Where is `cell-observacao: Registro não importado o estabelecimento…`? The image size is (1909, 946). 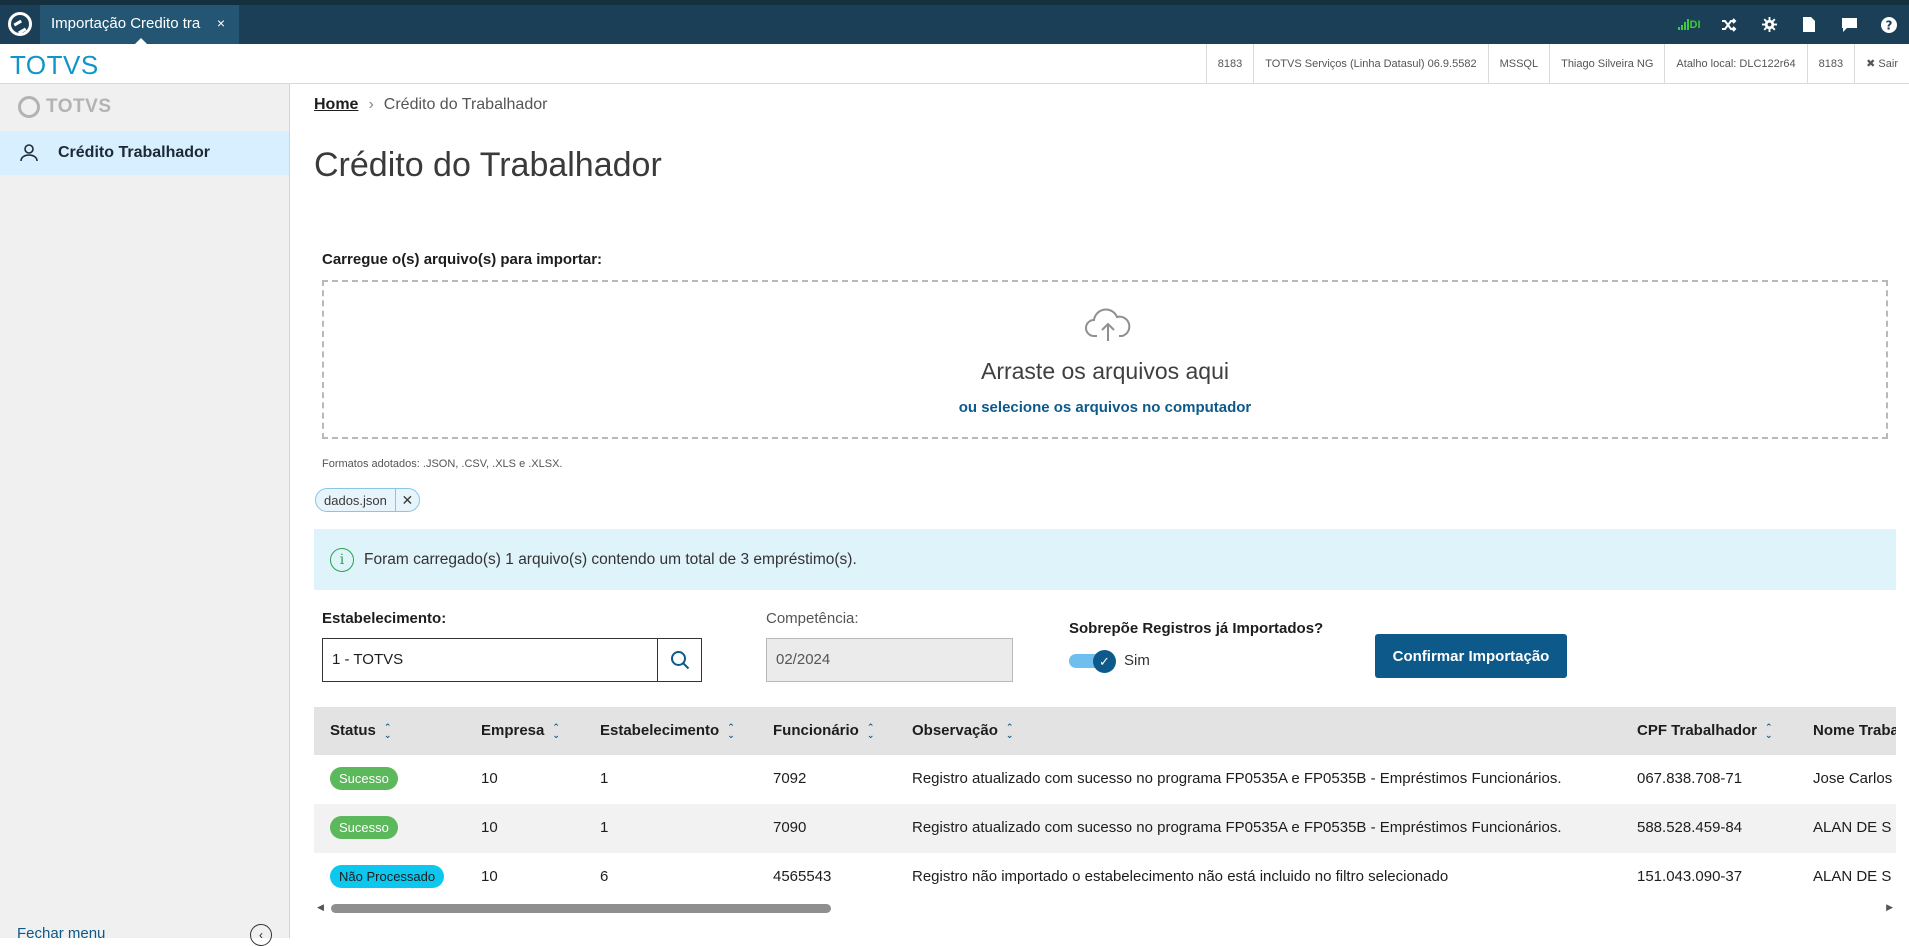
cell-observacao: Registro não importado o estabelecimento… is located at coordinates (1180, 876).